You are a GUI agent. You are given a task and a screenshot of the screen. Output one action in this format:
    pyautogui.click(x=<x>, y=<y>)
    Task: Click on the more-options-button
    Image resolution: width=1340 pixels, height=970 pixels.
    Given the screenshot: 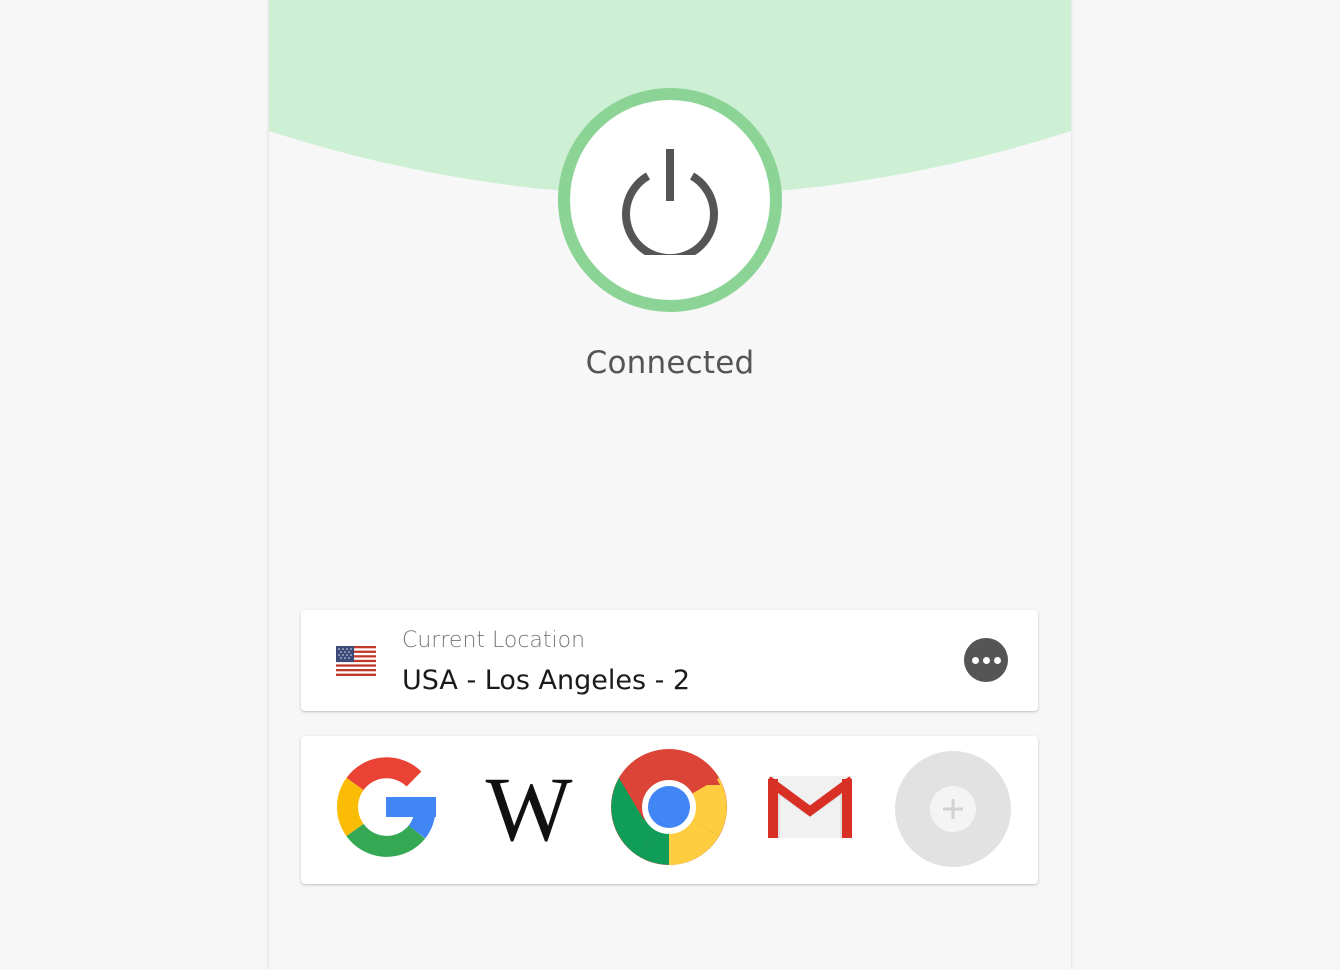 What is the action you would take?
    pyautogui.click(x=986, y=660)
    